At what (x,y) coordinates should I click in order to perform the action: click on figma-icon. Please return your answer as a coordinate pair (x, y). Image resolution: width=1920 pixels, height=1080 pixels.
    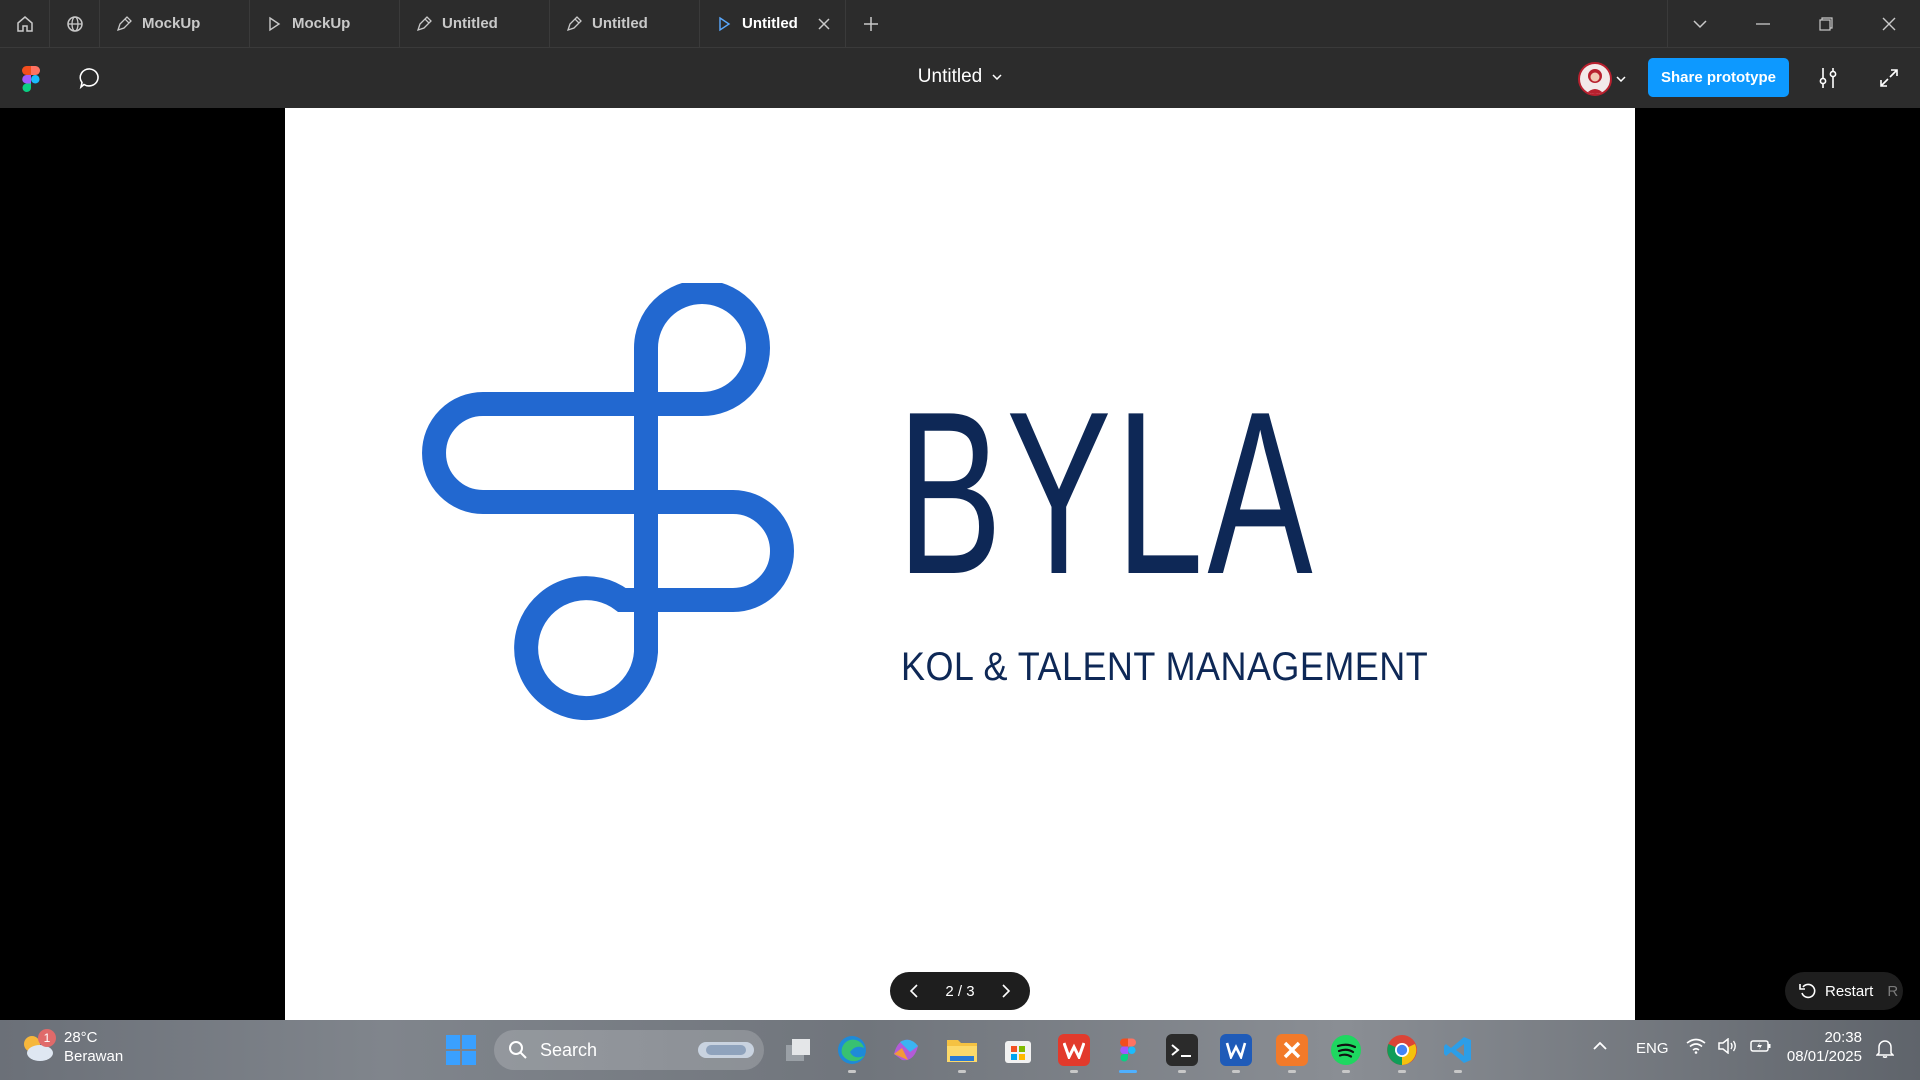
    Looking at the image, I should click on (1128, 1050).